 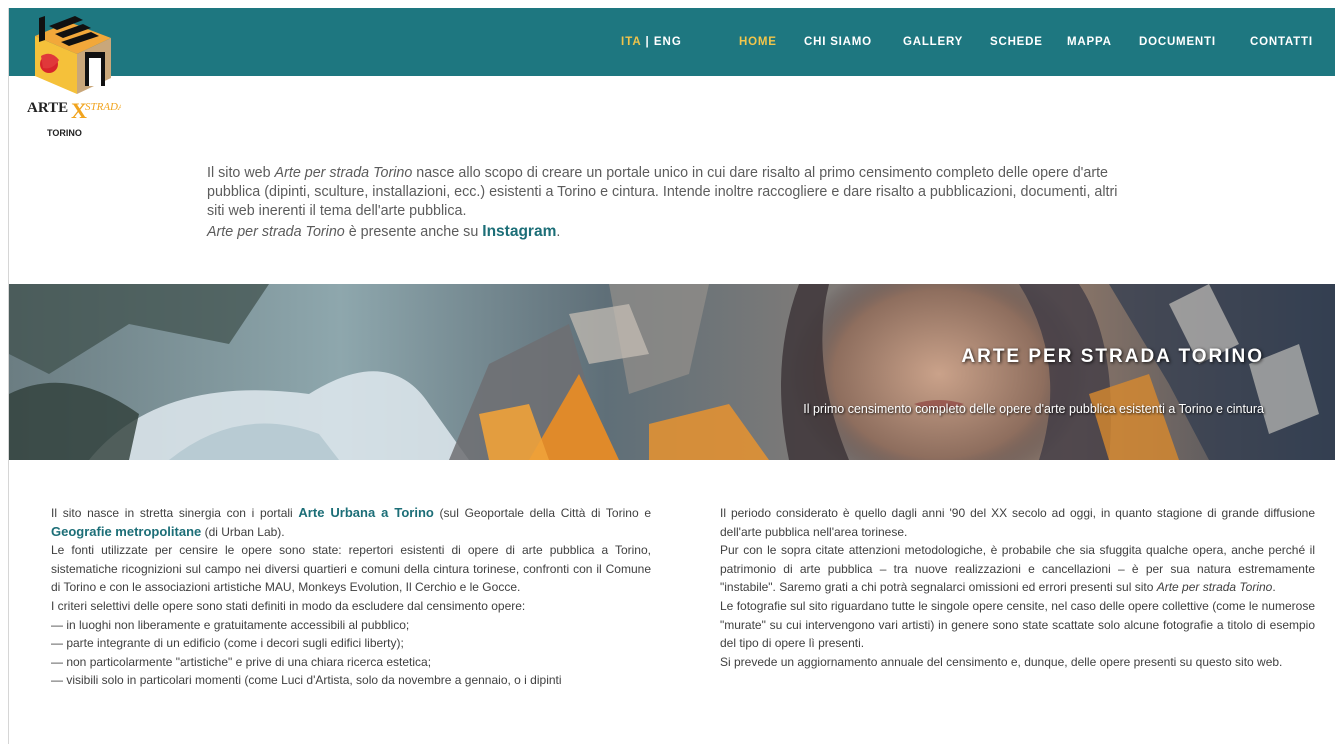 What do you see at coordinates (933, 42) in the screenshot?
I see `nav-gallery: GALLERY` at bounding box center [933, 42].